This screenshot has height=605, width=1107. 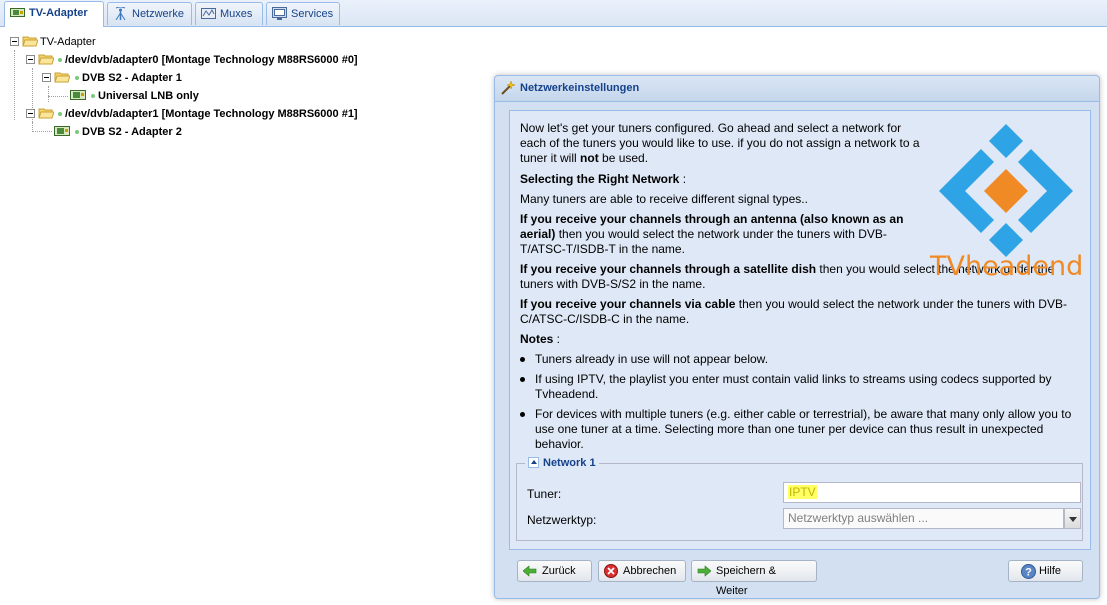 I want to click on notes-heading-bold: Notes, so click(x=537, y=339).